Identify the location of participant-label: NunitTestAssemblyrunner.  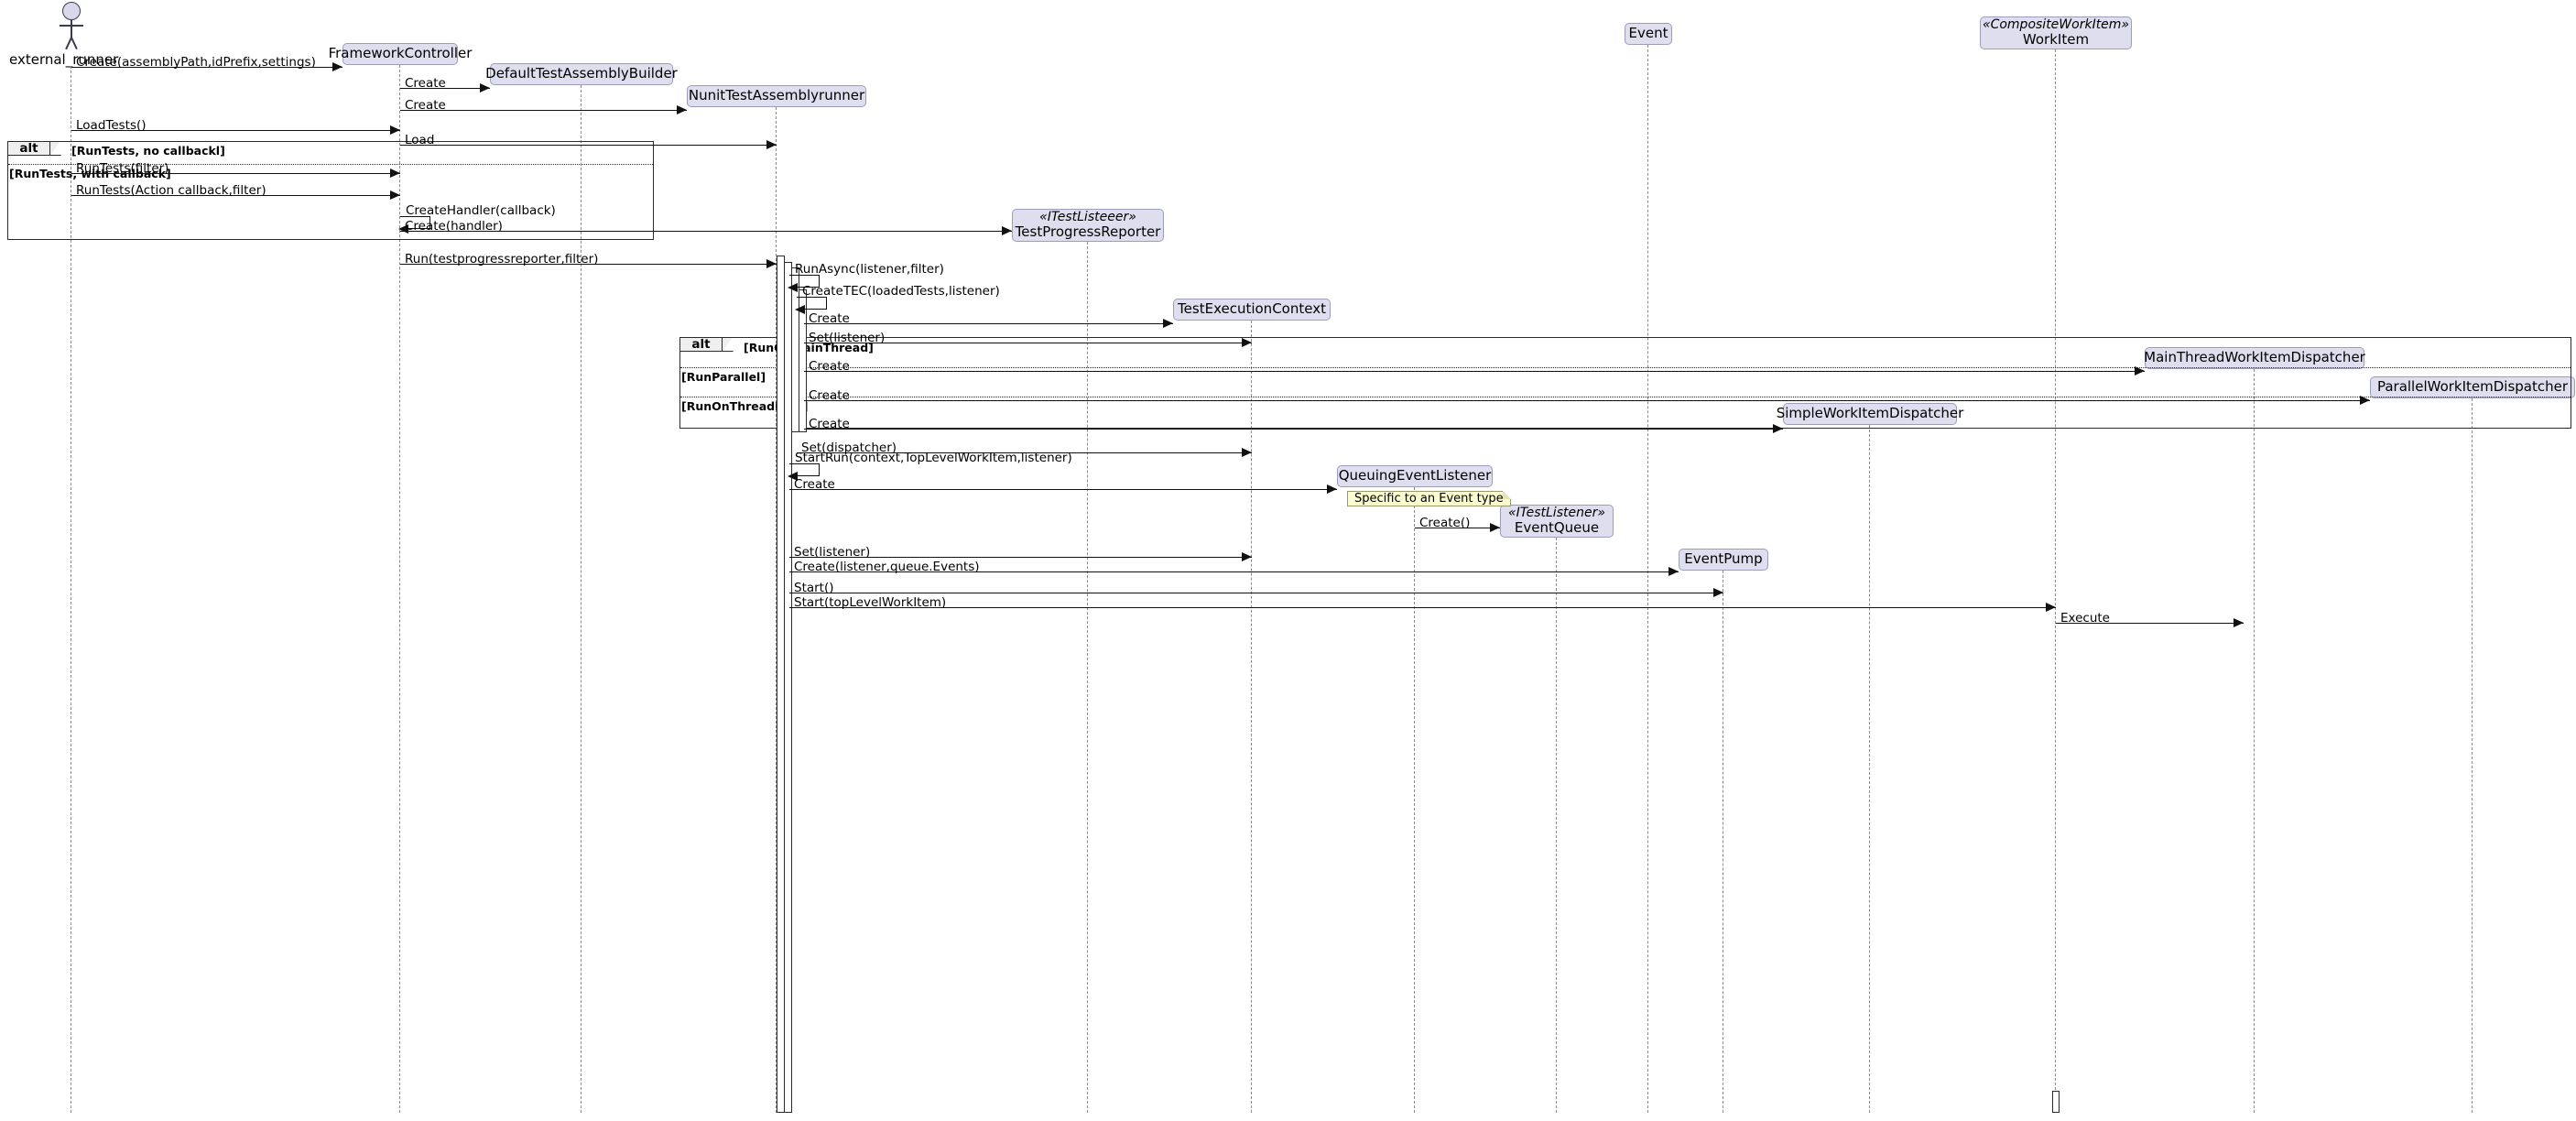
(776, 95).